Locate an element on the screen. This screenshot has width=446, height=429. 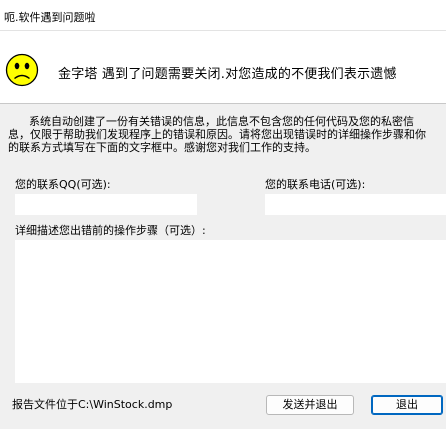
error-headline: 金字塔 遇到了问题需要关闭.对您造成的不便我们表示遗憾 is located at coordinates (227, 74).